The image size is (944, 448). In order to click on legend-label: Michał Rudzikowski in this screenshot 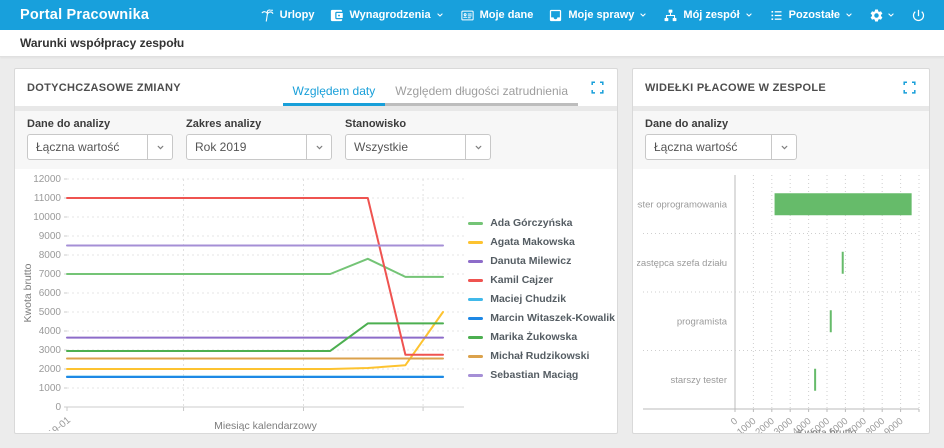, I will do `click(540, 356)`.